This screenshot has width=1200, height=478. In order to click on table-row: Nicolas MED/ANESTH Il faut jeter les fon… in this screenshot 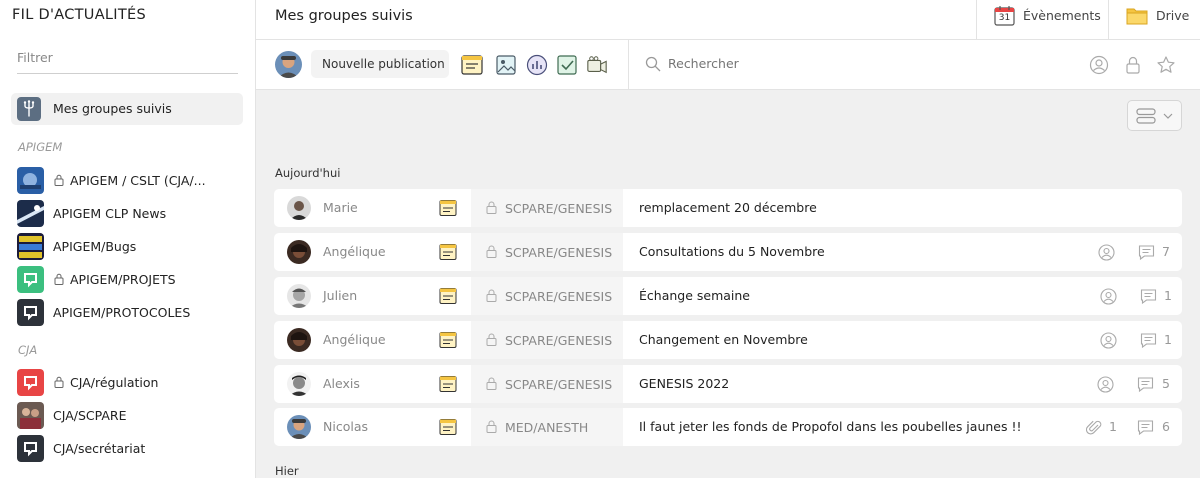, I will do `click(728, 427)`.